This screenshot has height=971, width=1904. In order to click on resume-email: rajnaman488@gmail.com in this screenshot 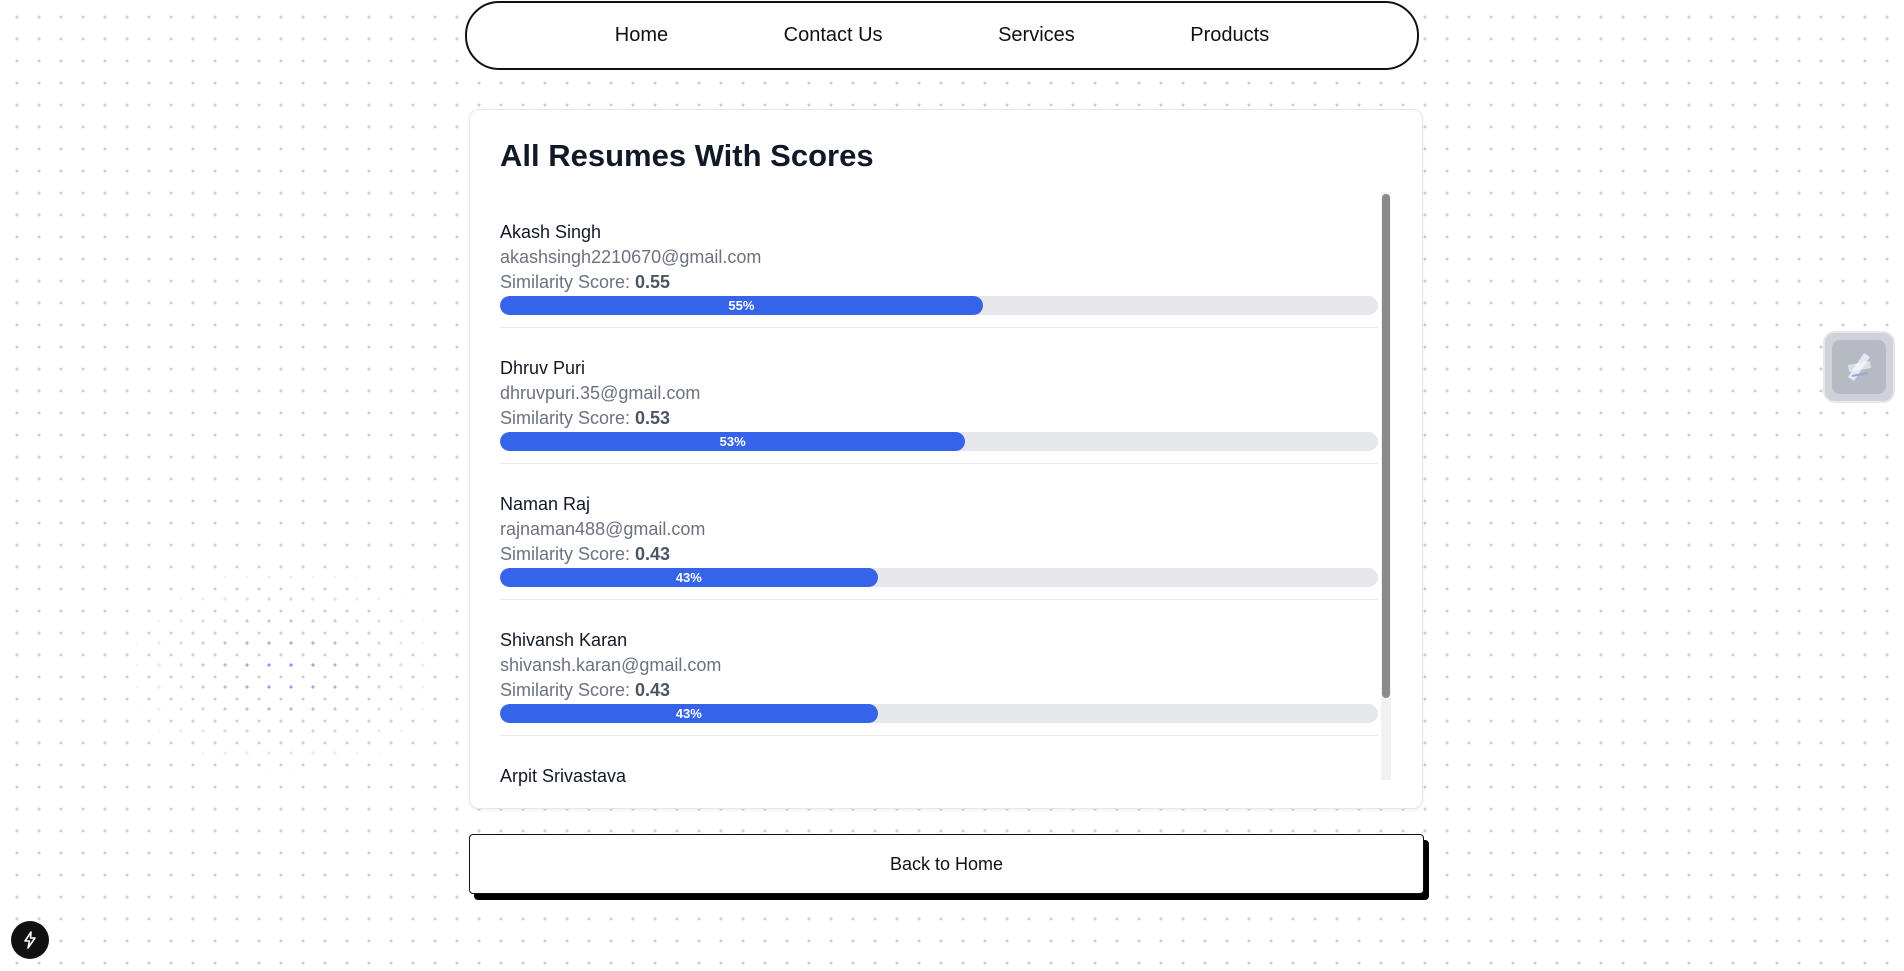, I will do `click(603, 529)`.